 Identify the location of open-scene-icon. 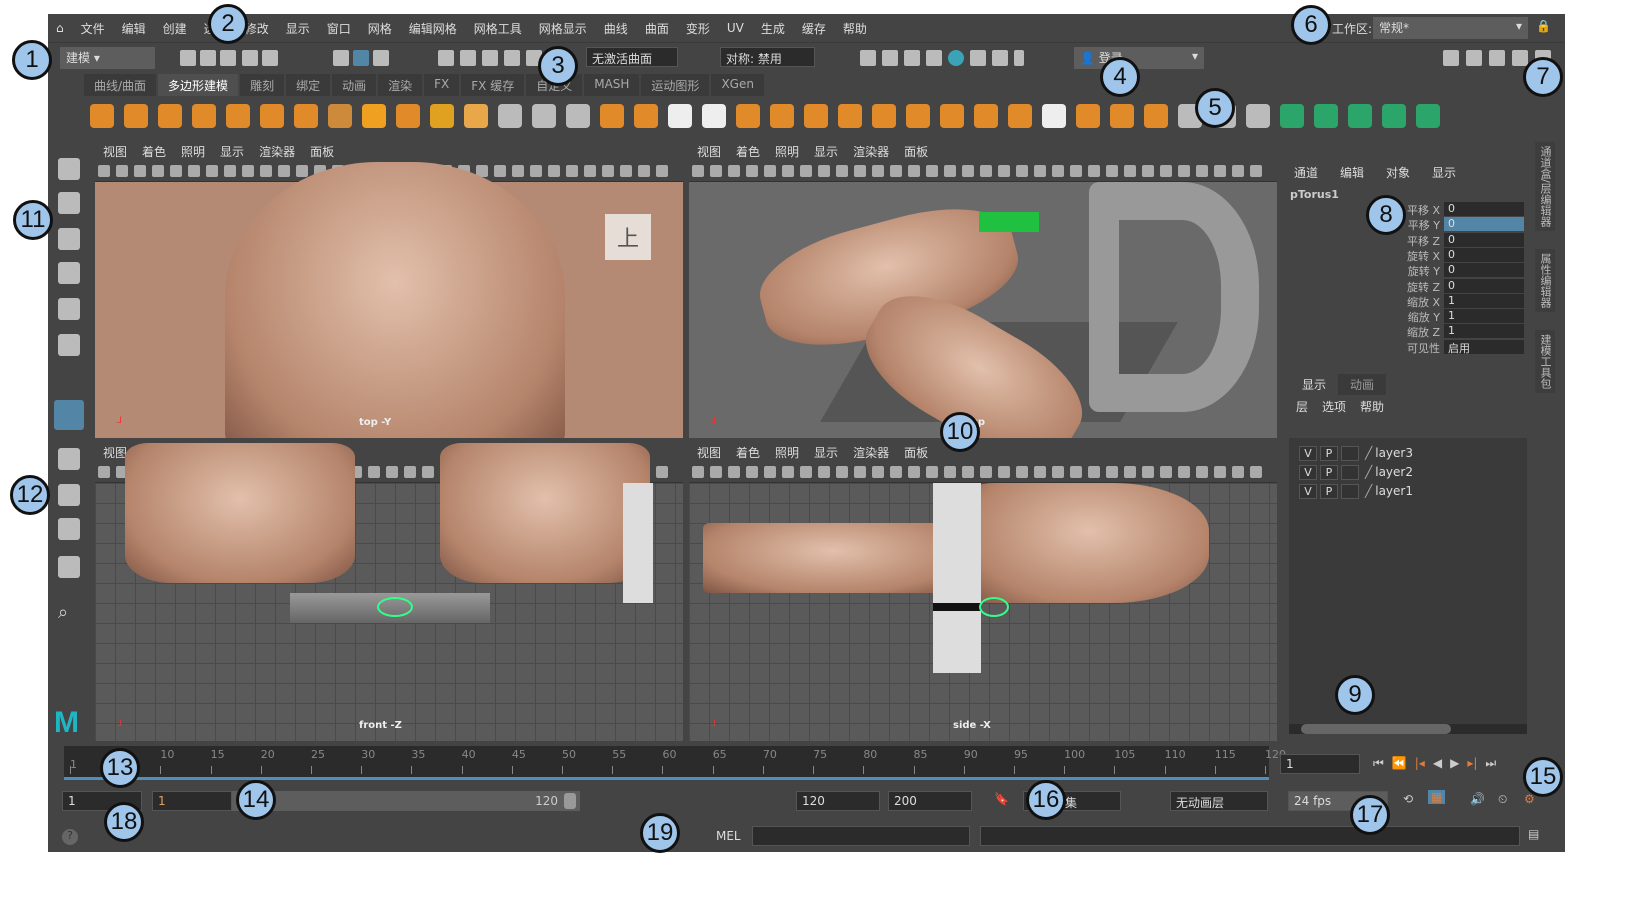
(208, 58).